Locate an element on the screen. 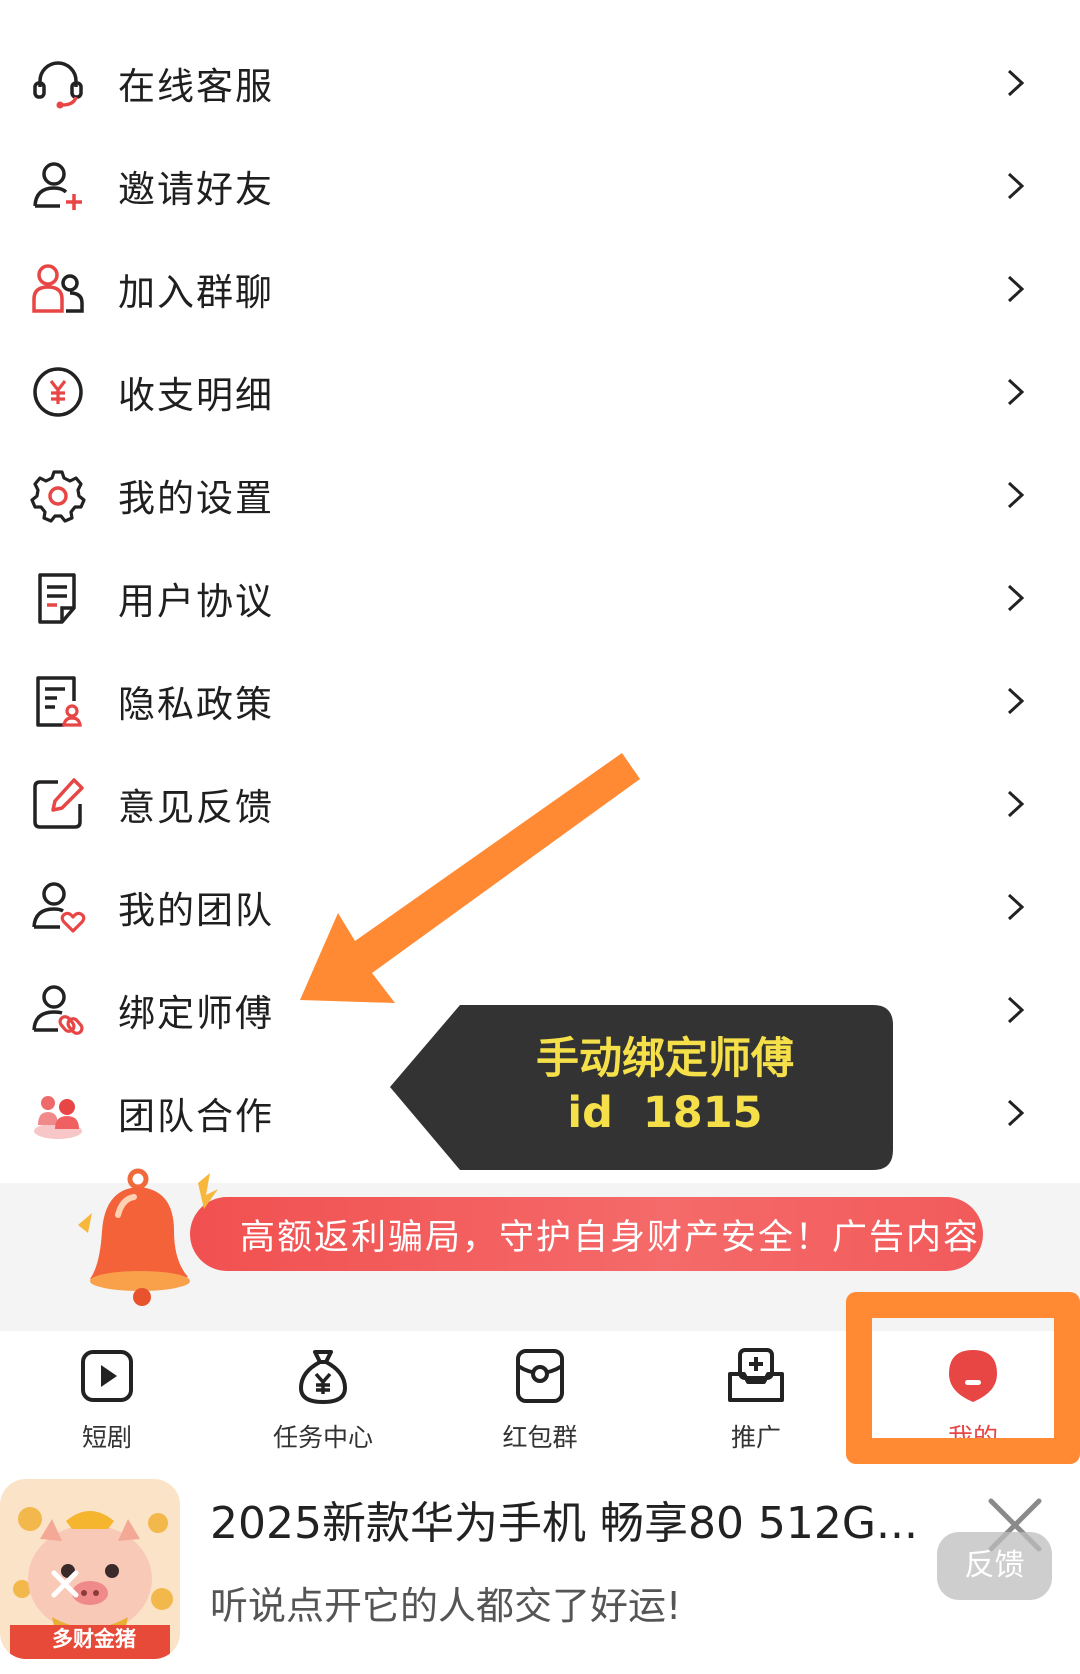  ad-thumbnail-label: 多财金猪 is located at coordinates (94, 1639).